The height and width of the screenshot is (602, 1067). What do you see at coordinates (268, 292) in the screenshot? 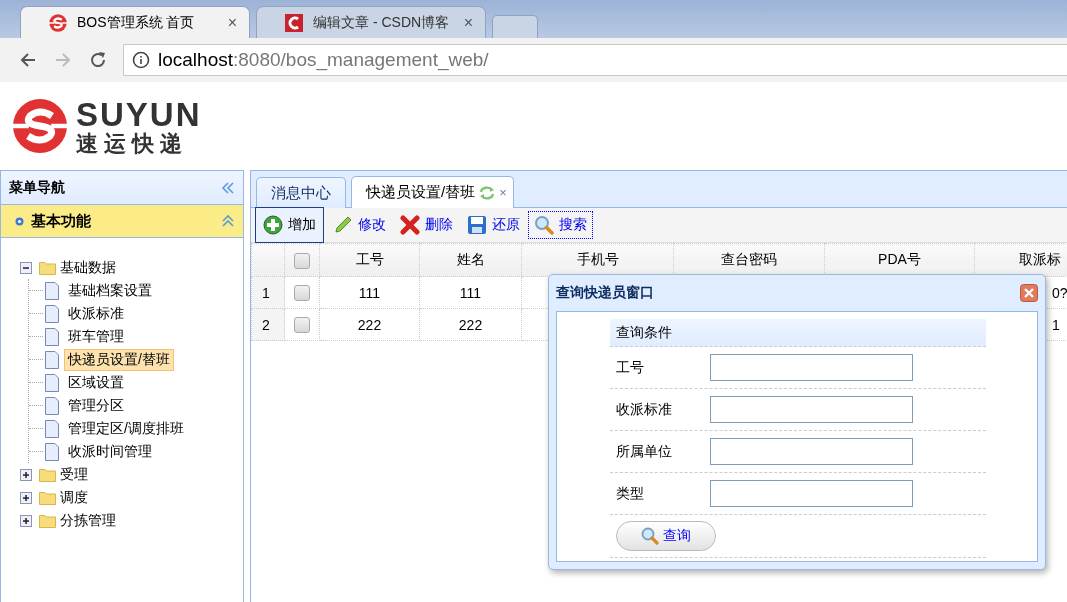
I see `row-number: 1` at bounding box center [268, 292].